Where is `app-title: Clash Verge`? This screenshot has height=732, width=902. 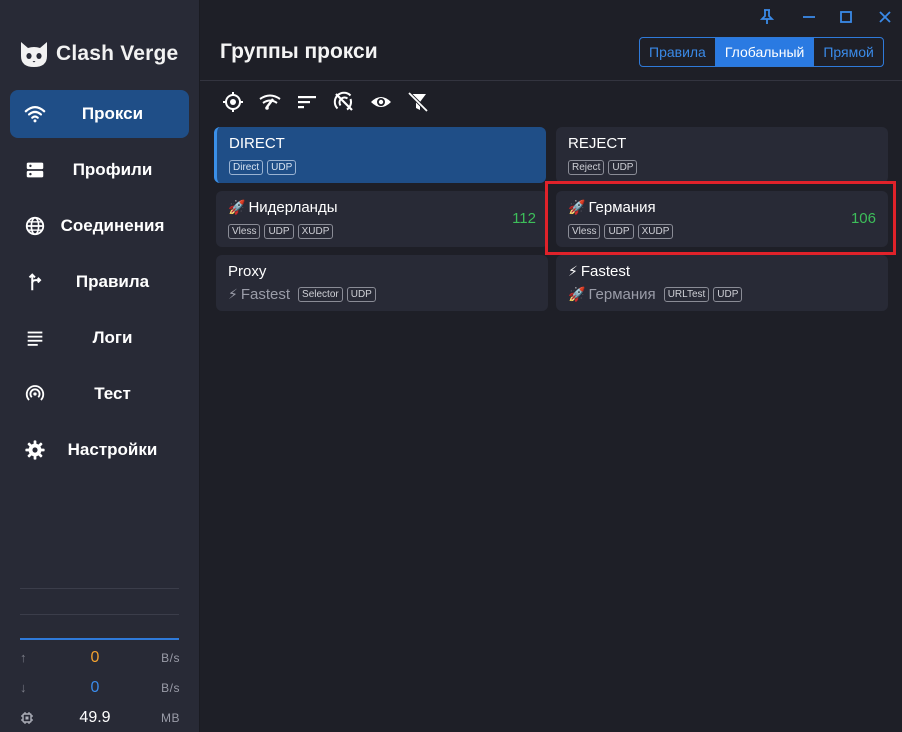
app-title: Clash Verge is located at coordinates (117, 53).